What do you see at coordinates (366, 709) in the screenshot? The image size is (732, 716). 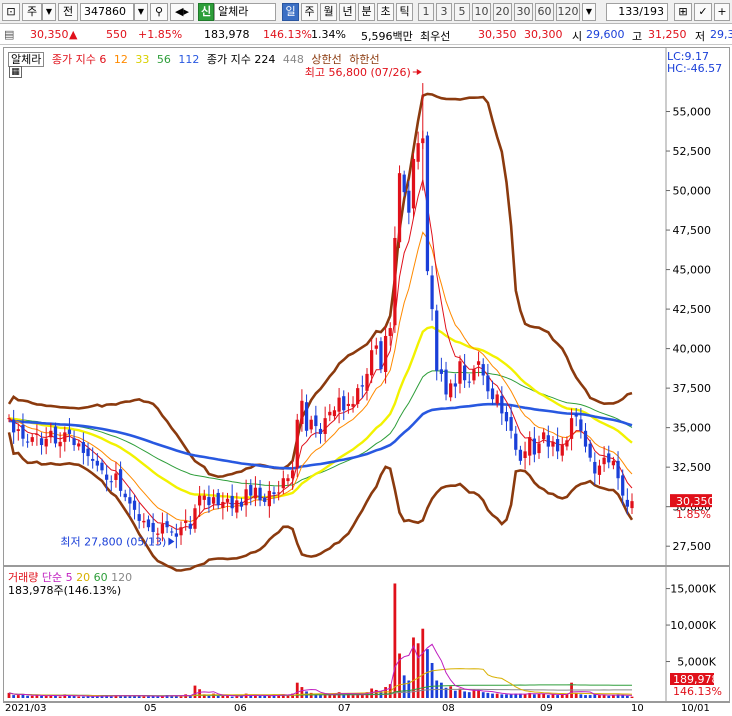 I see `date-axis: 2021/03 05 06 07 08 09 10 10/01` at bounding box center [366, 709].